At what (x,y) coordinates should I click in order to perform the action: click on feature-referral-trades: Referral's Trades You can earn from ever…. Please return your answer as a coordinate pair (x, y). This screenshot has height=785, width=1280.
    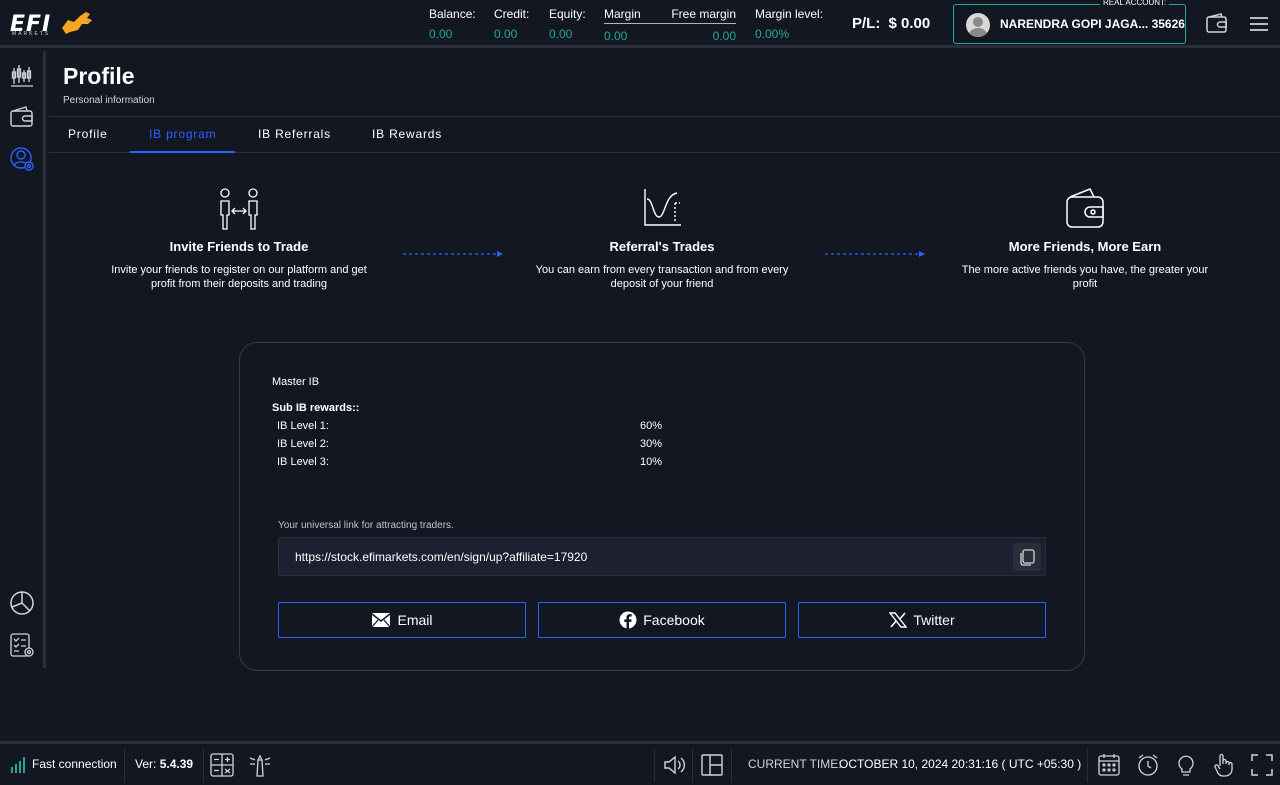
    Looking at the image, I should click on (662, 239).